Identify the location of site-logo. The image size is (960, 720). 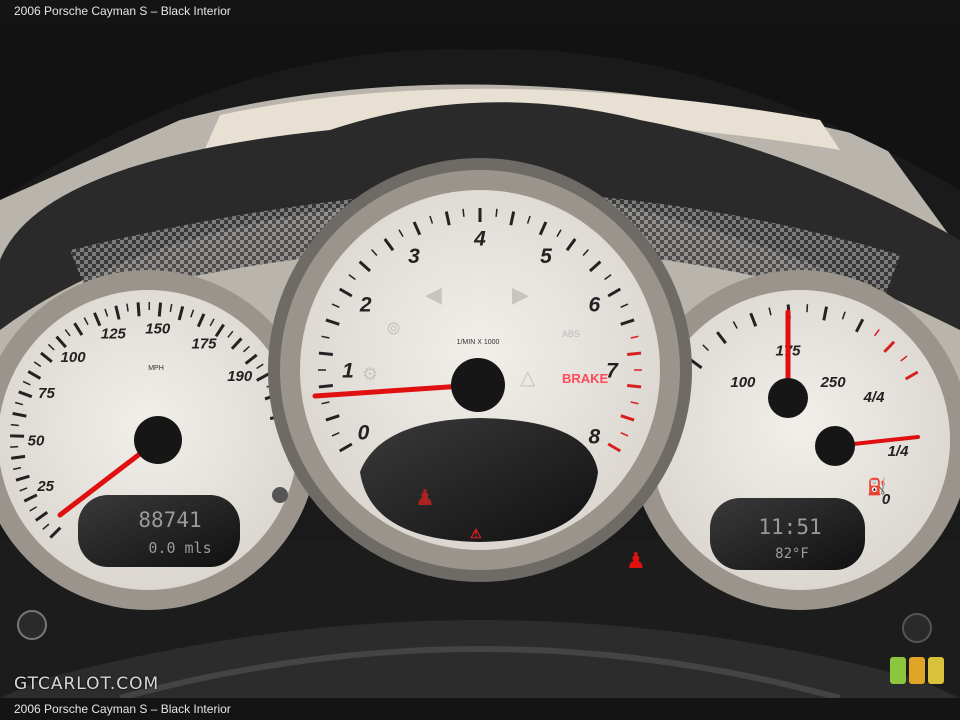
(917, 670).